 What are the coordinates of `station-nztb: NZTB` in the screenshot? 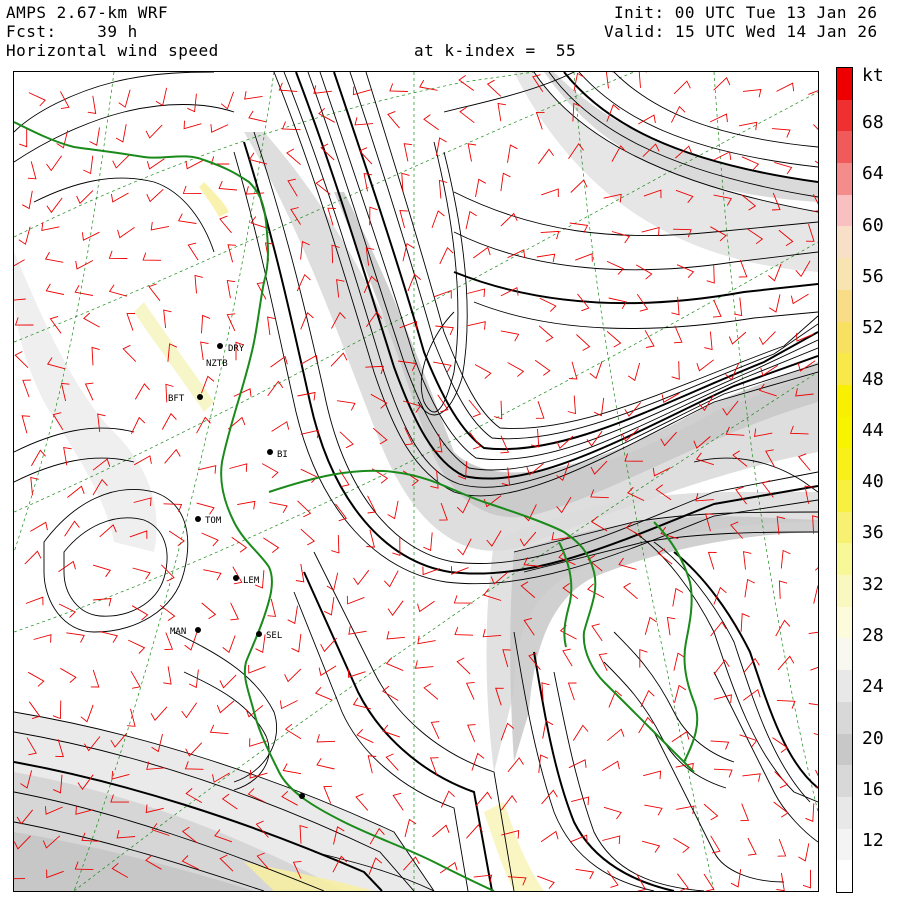 It's located at (217, 364).